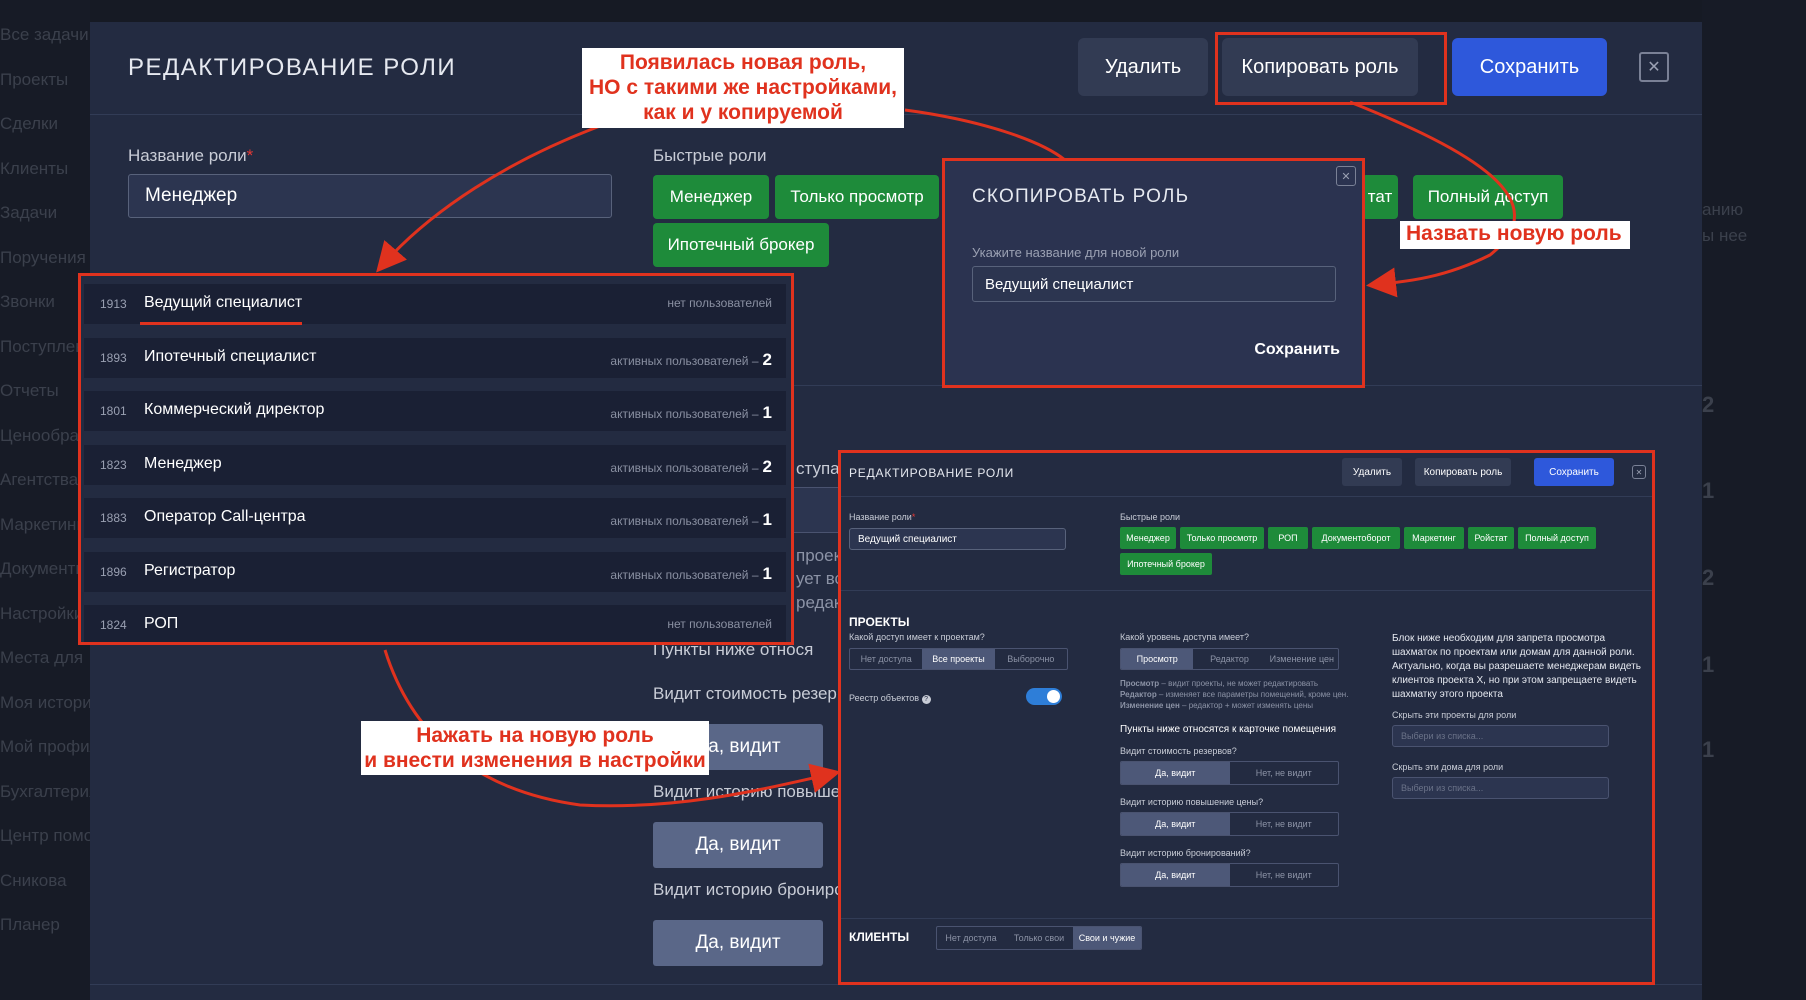  Describe the element at coordinates (1515, 235) in the screenshot. I see `callout-name-new-role: Назвать новую роль` at that location.